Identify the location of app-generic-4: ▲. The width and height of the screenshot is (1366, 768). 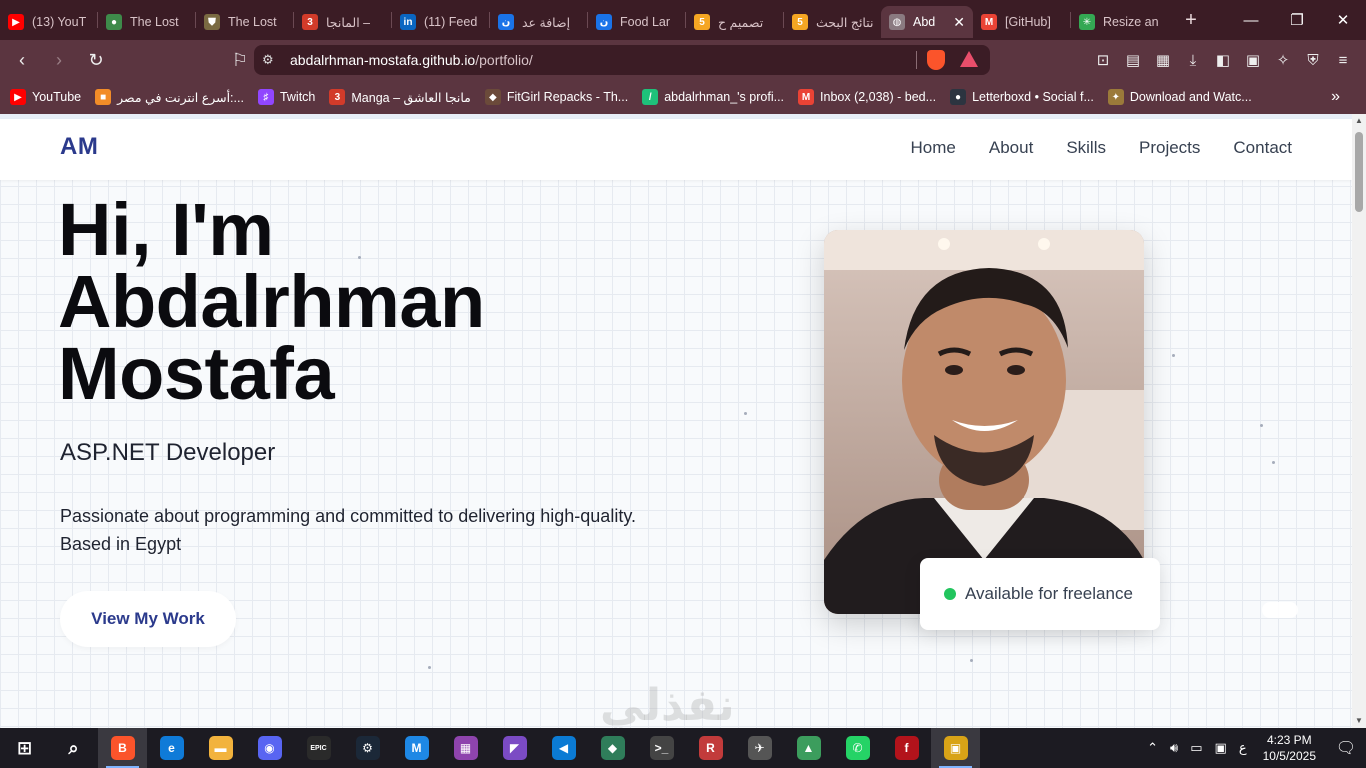
(808, 748).